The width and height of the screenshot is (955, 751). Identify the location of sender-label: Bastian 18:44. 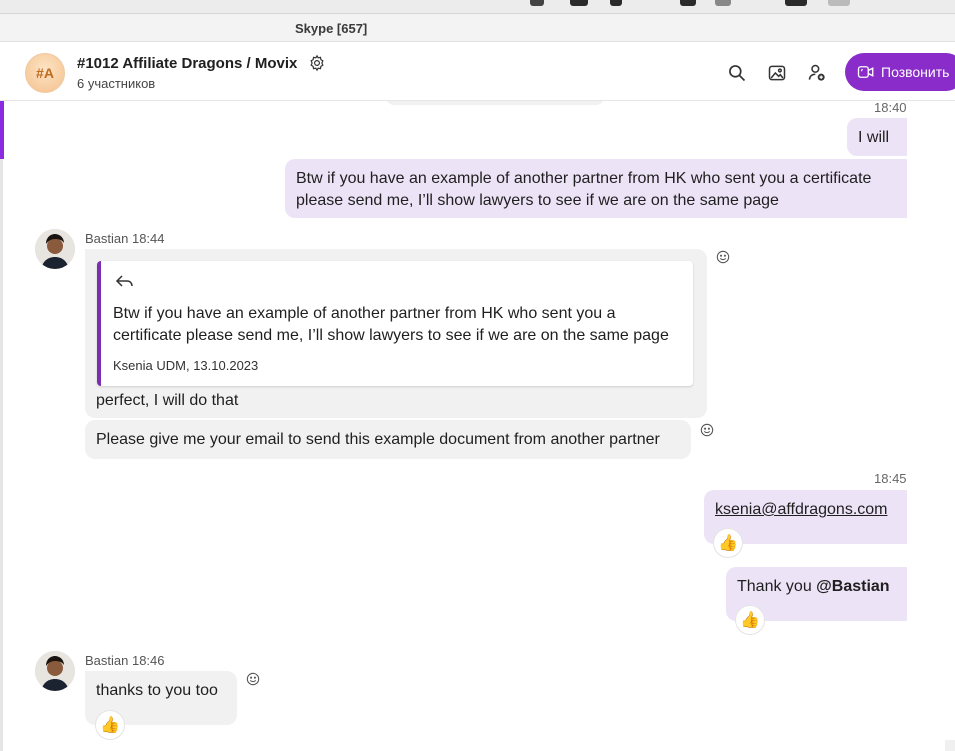
(125, 238).